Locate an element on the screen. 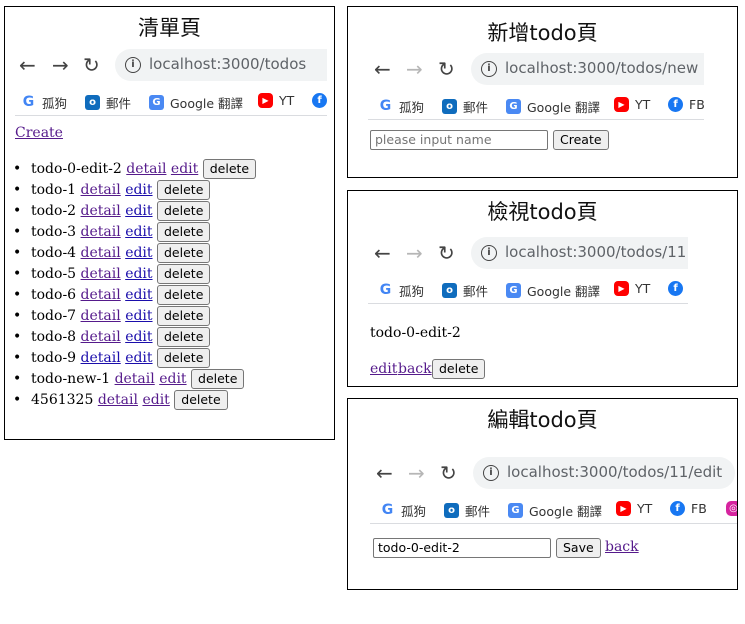  address-bar: i localhost:3000/todos/11 is located at coordinates (579, 253).